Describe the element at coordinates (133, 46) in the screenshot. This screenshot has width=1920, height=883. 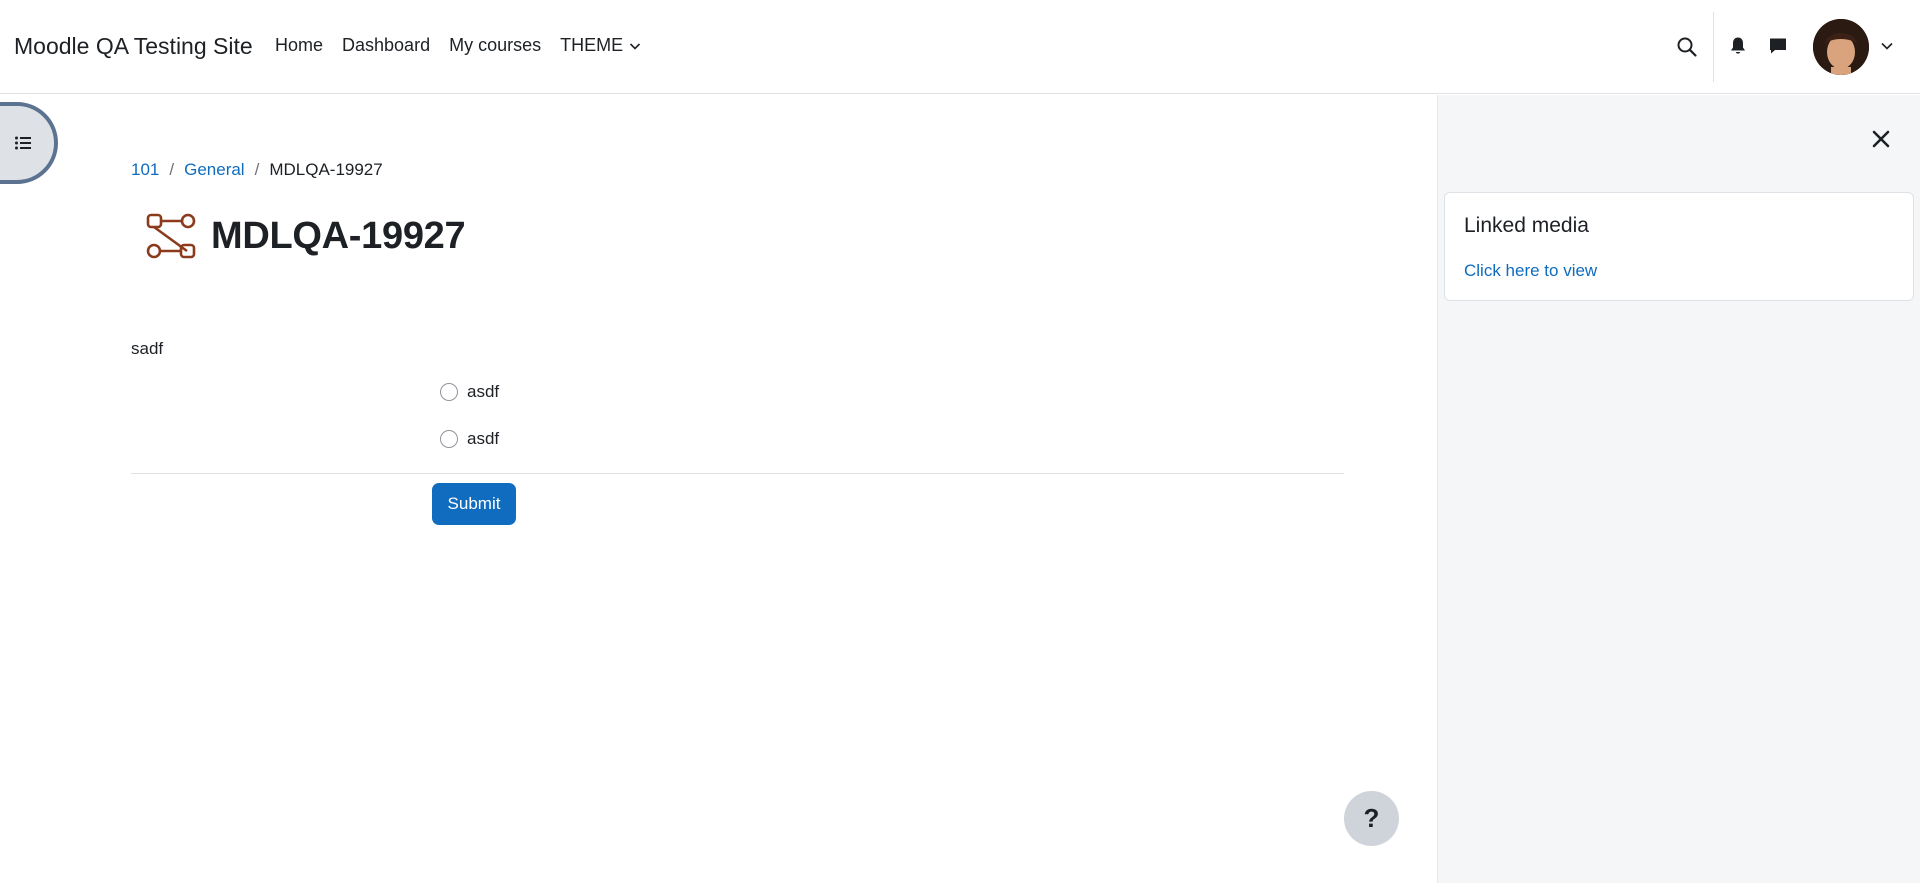
I see `site-brand: Moodle QA Testing Site` at that location.